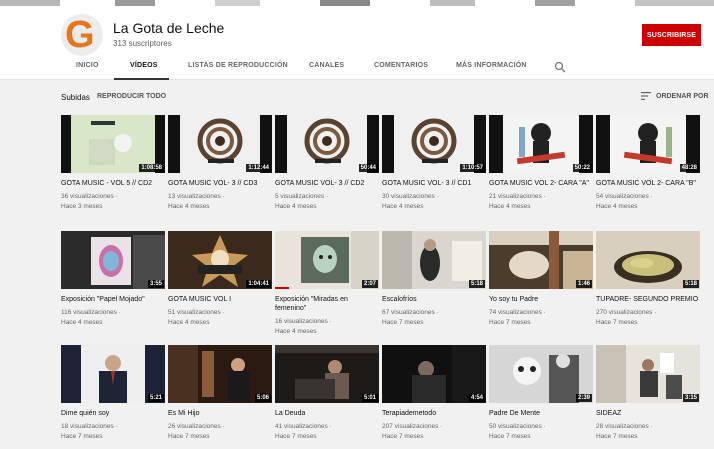 Image resolution: width=714 pixels, height=449 pixels. What do you see at coordinates (434, 374) in the screenshot?
I see `video-thumbnail: 4:54` at bounding box center [434, 374].